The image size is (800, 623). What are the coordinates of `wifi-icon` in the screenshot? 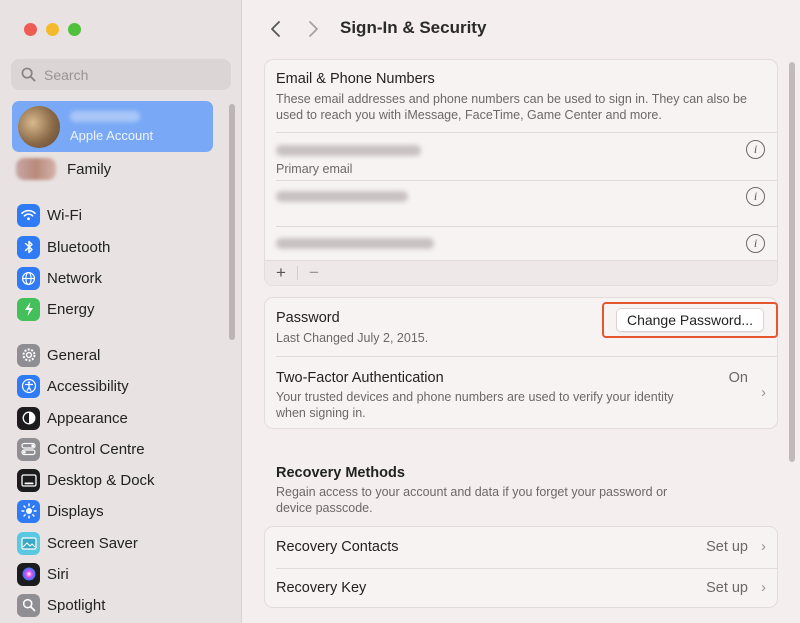 It's located at (28, 215).